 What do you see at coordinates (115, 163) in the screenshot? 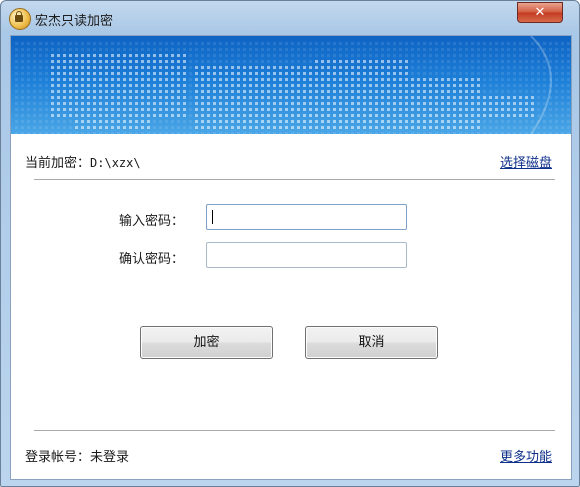
I see `current-encrypt-path: D:\xzx\` at bounding box center [115, 163].